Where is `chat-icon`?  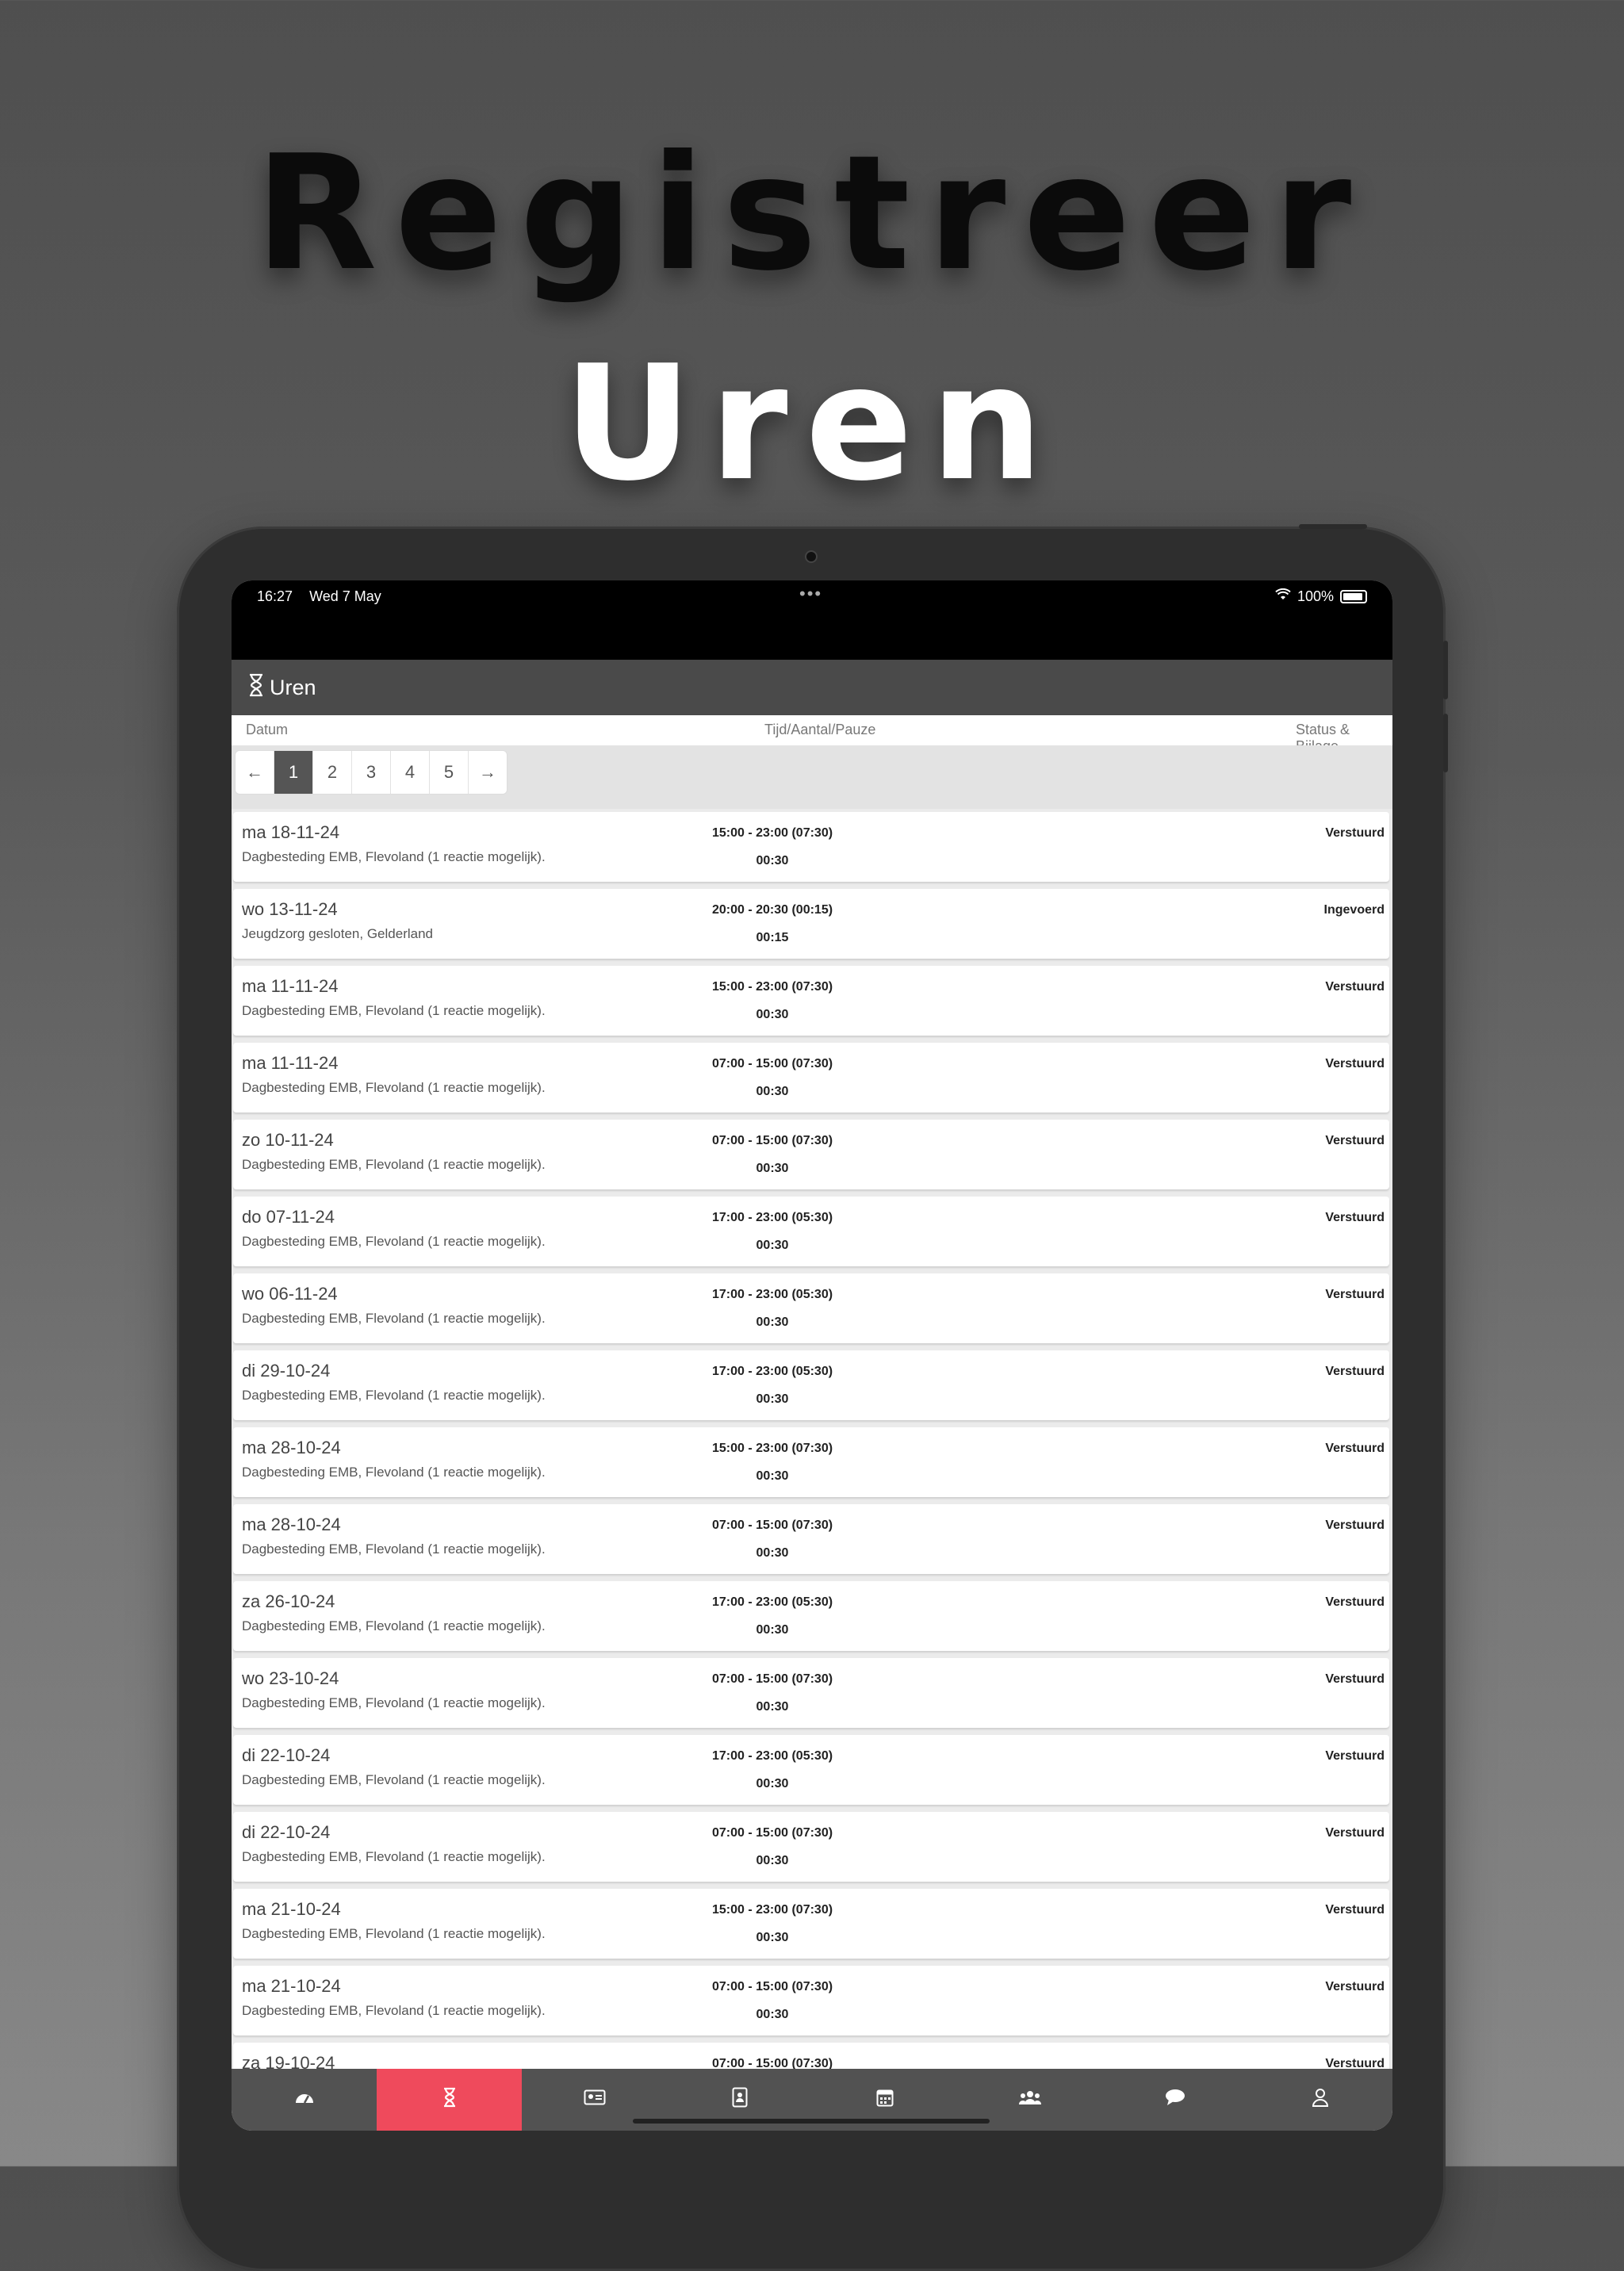 chat-icon is located at coordinates (1175, 2100).